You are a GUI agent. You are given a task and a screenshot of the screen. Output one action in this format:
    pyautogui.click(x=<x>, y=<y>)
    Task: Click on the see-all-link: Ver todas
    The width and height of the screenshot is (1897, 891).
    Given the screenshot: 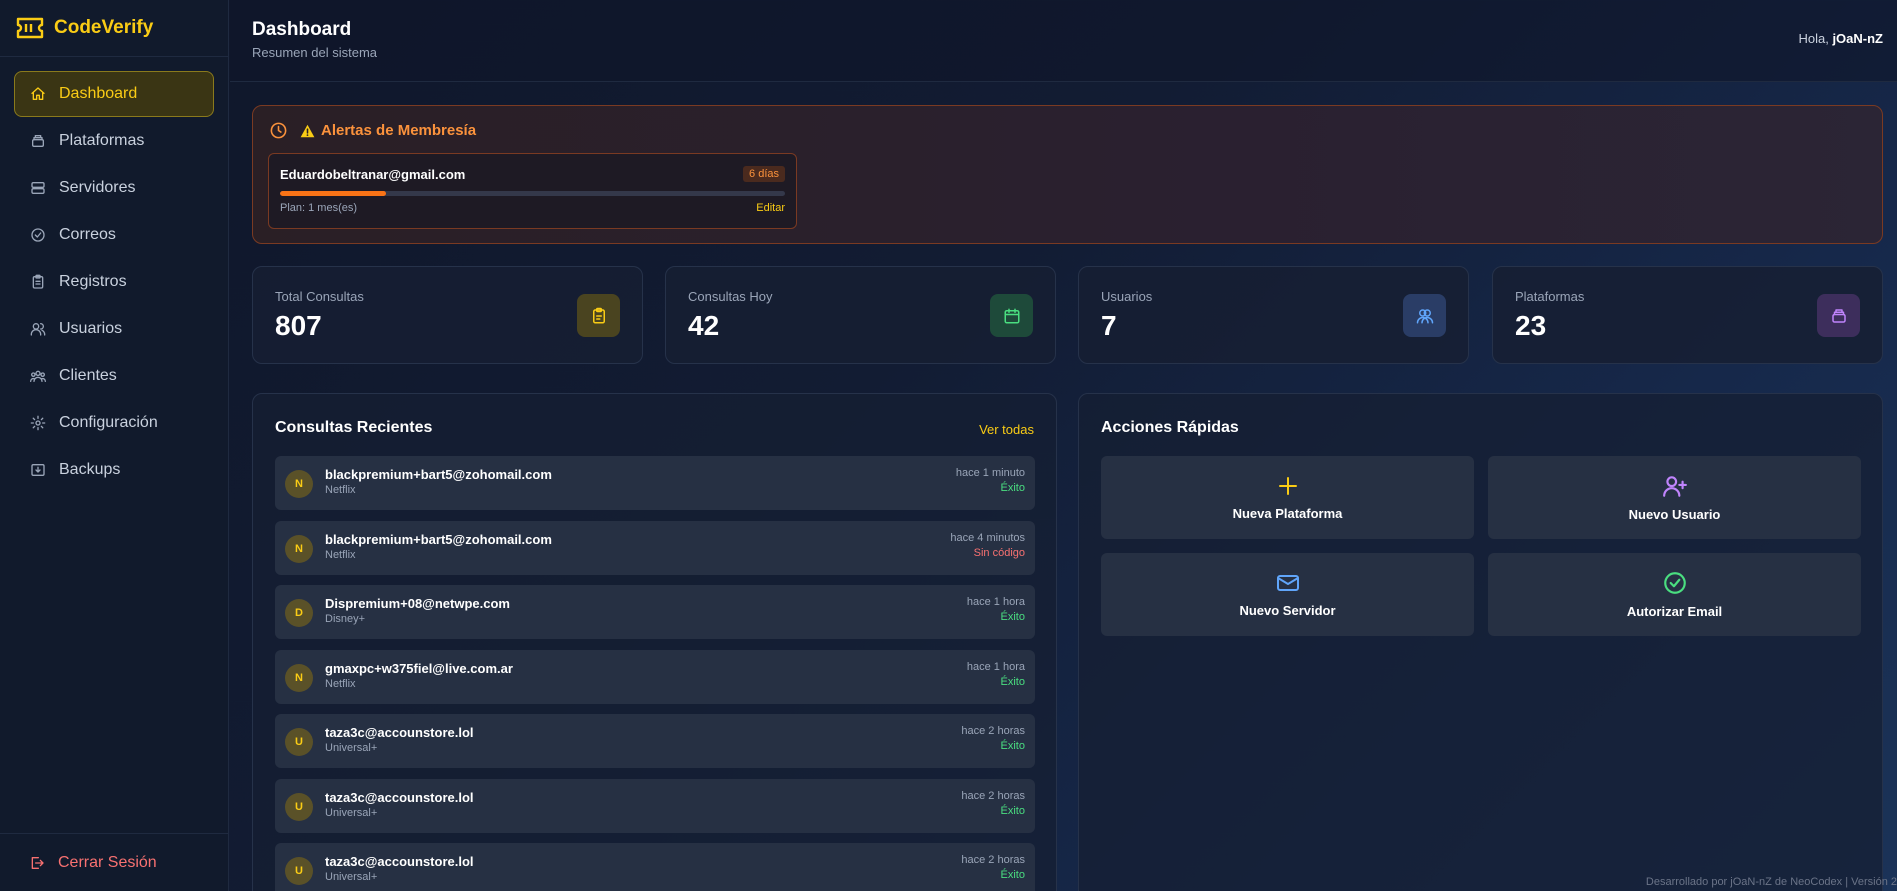 What is the action you would take?
    pyautogui.click(x=1006, y=429)
    